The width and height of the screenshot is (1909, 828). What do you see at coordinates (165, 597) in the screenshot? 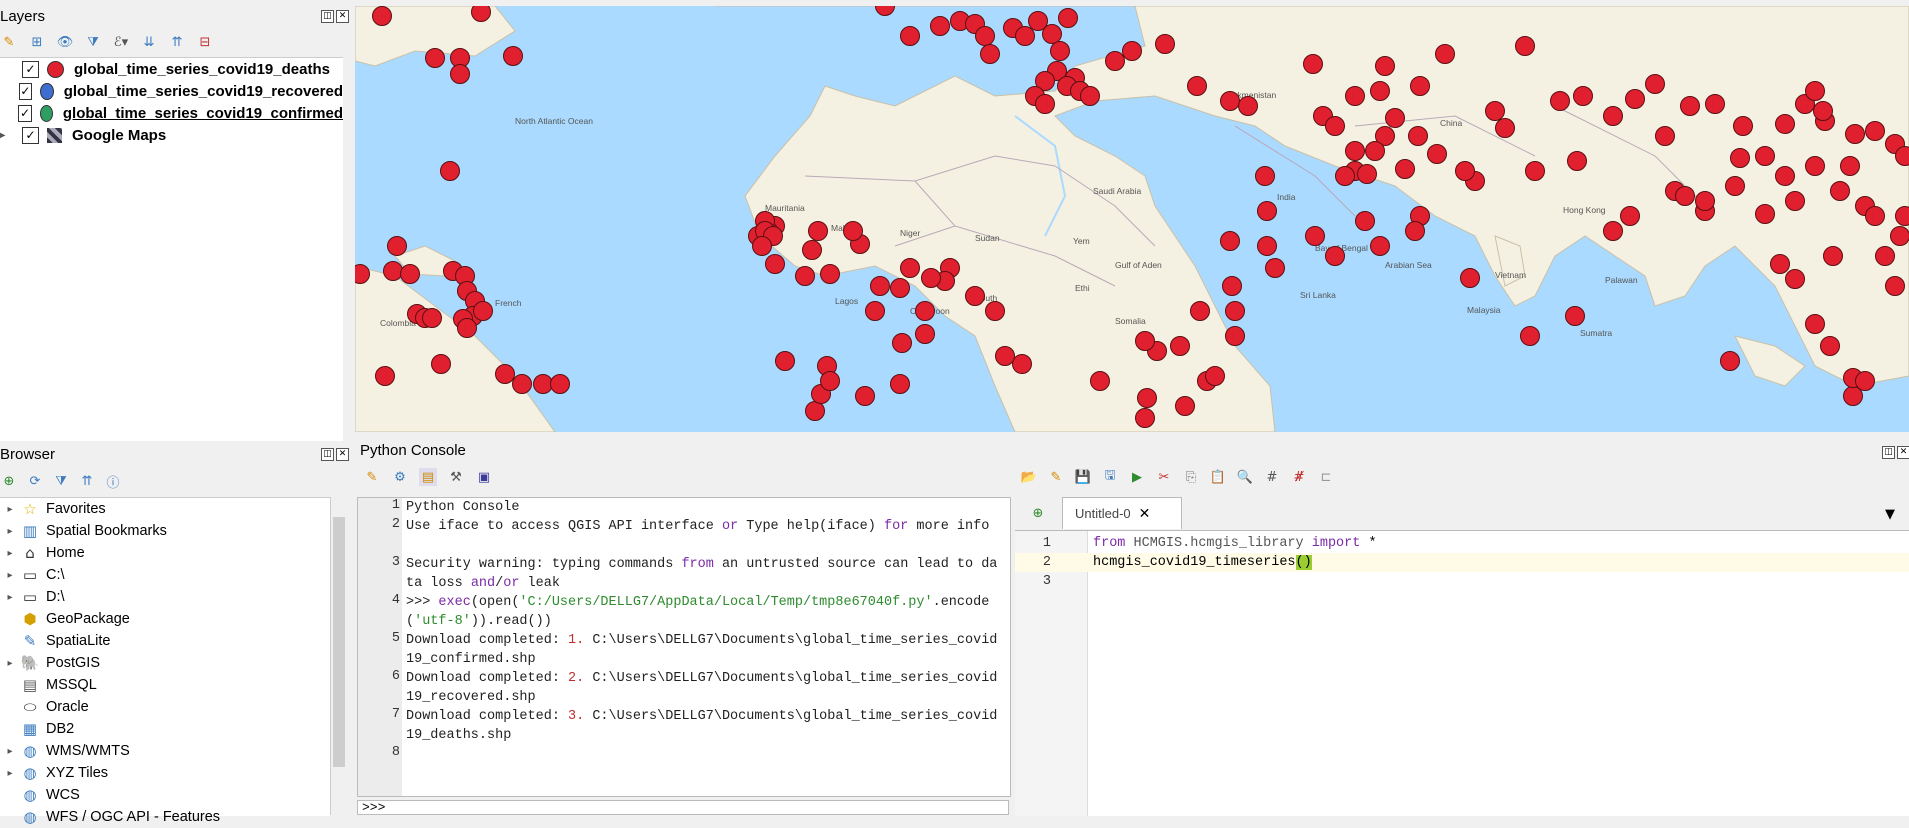
I see `browser-item: ▸▭D:\` at bounding box center [165, 597].